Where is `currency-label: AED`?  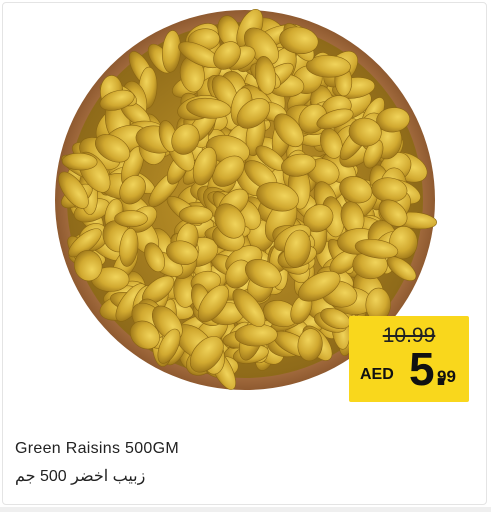 currency-label: AED is located at coordinates (377, 374).